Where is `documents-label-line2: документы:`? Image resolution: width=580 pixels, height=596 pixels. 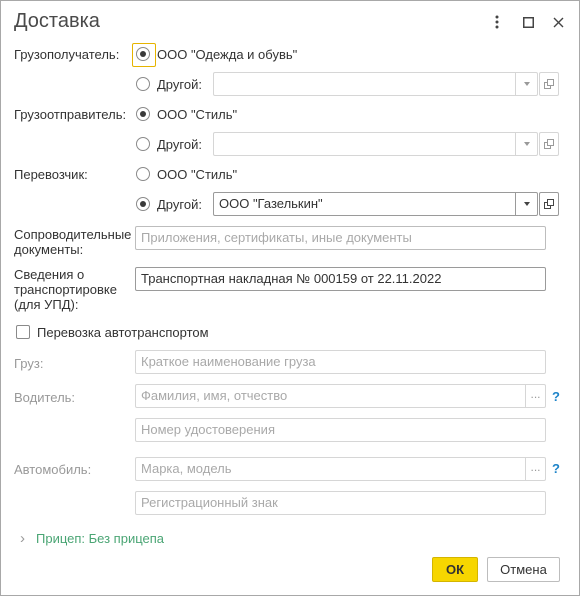
documents-label-line2: документы: is located at coordinates (49, 249).